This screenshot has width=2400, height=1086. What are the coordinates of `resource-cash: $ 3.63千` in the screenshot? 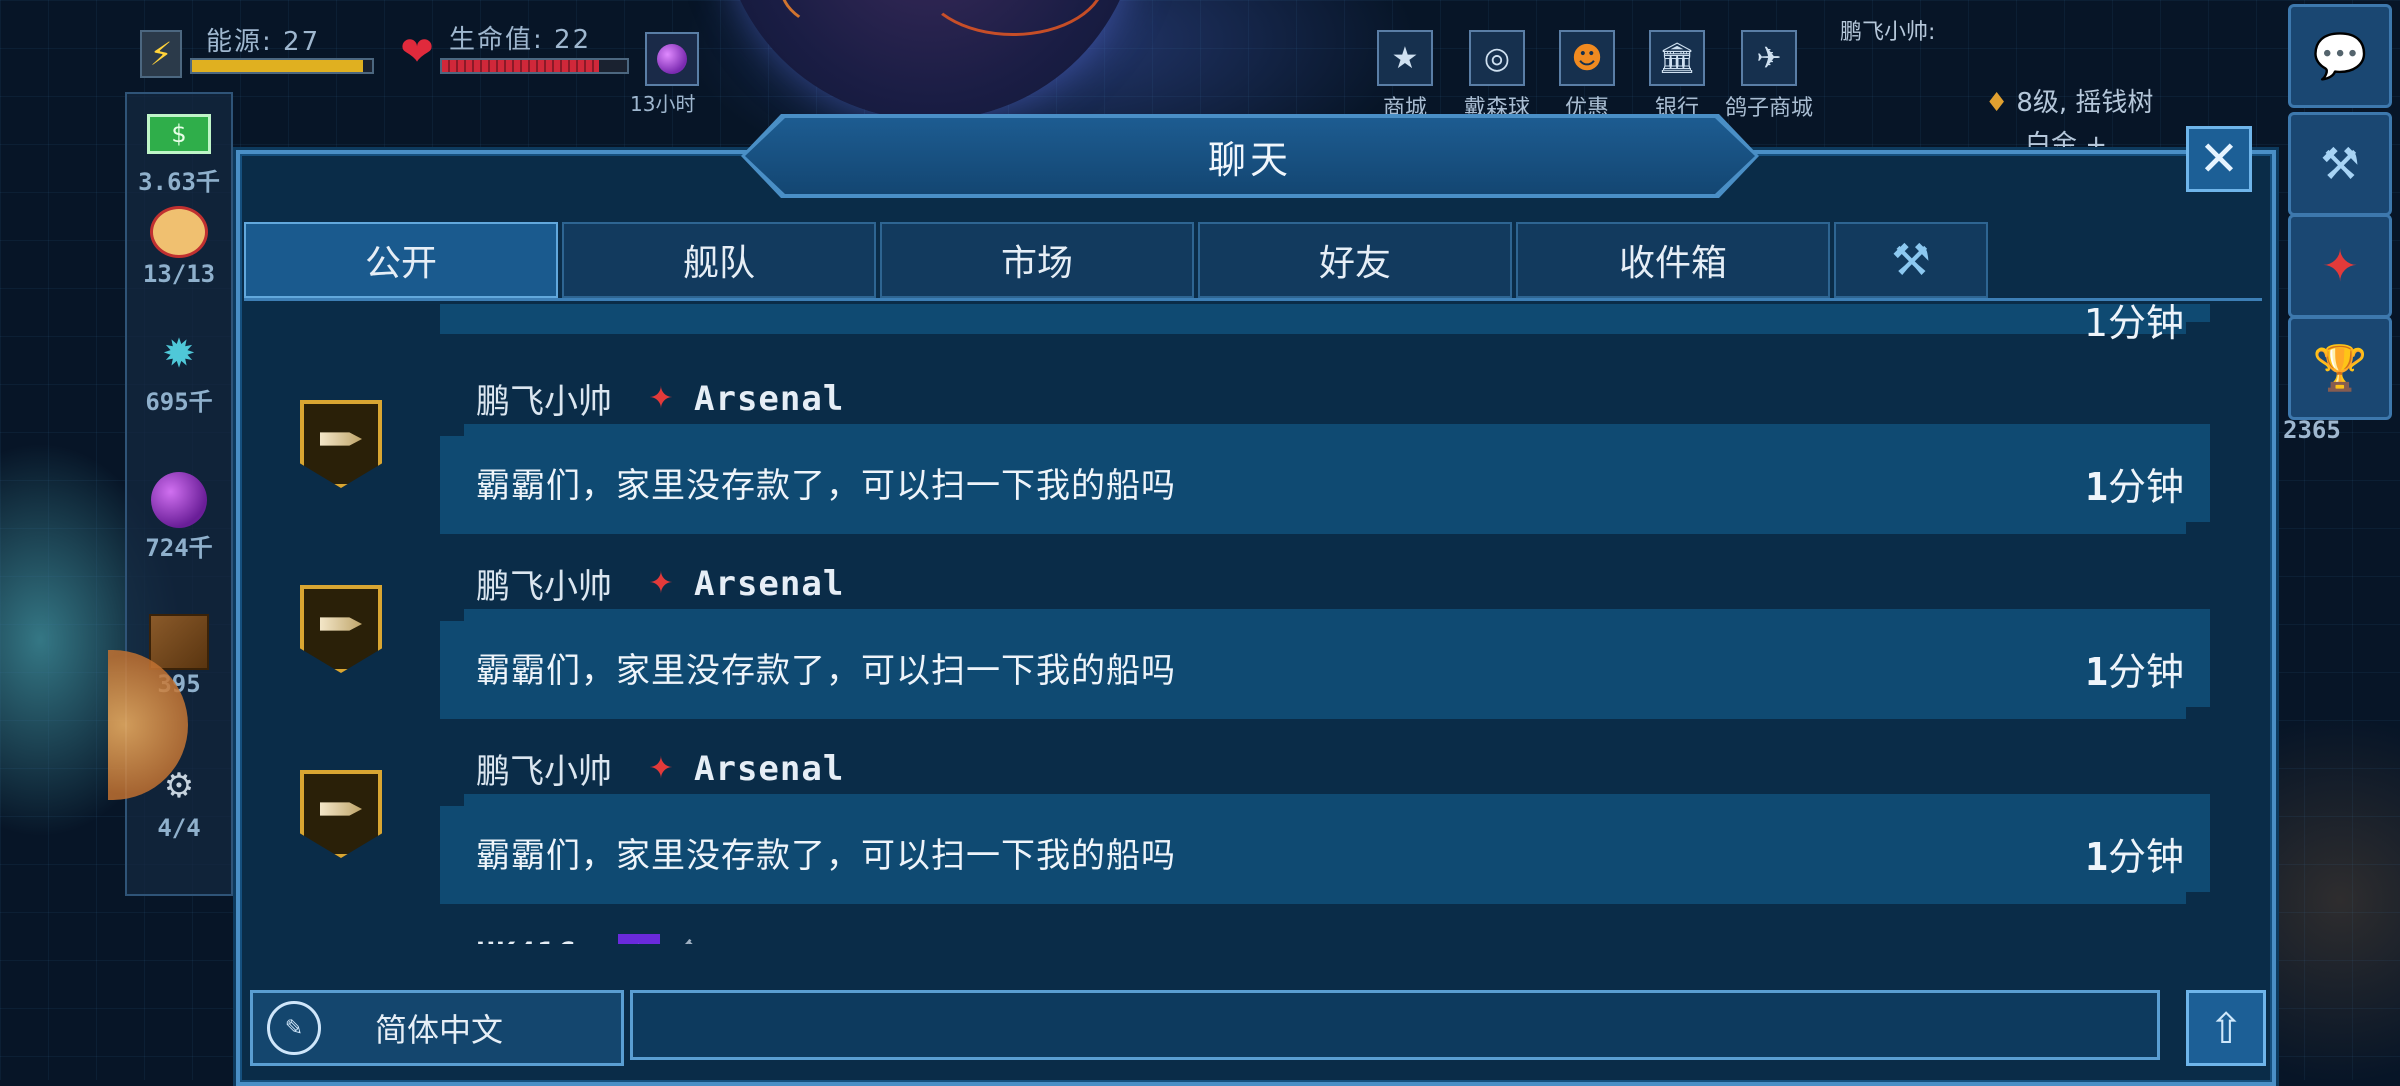 It's located at (179, 151).